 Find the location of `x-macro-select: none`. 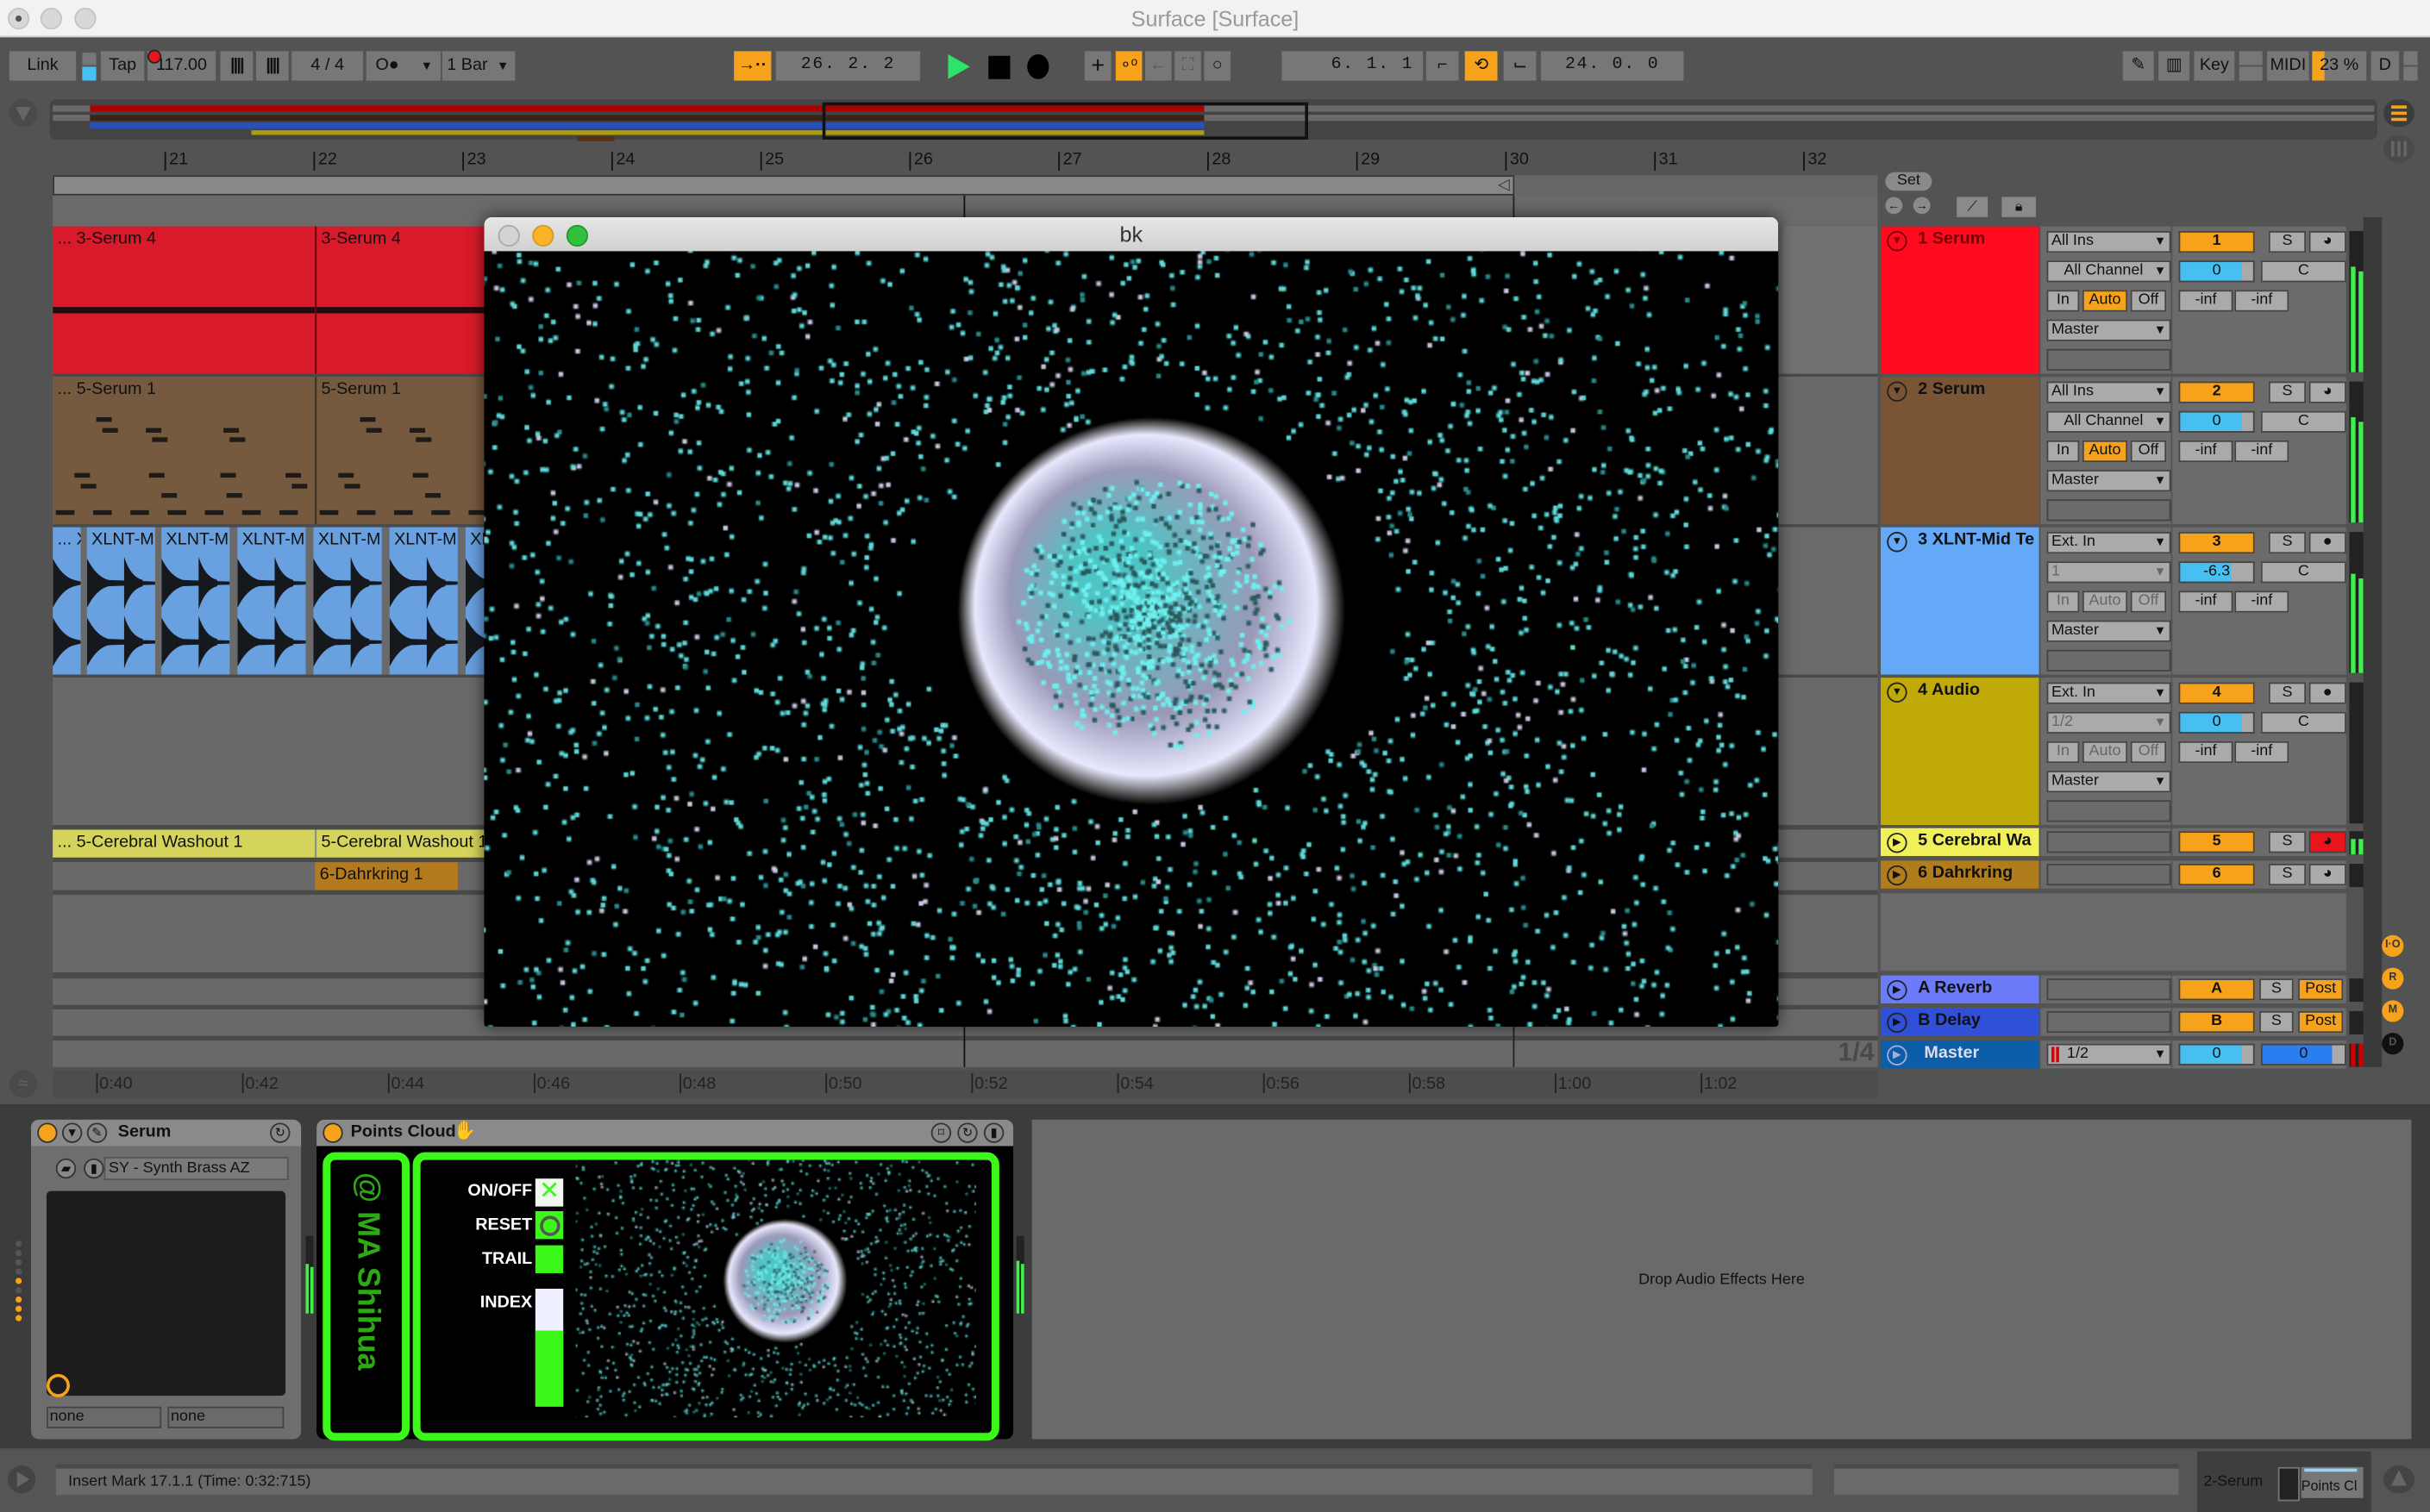

x-macro-select: none is located at coordinates (104, 1417).